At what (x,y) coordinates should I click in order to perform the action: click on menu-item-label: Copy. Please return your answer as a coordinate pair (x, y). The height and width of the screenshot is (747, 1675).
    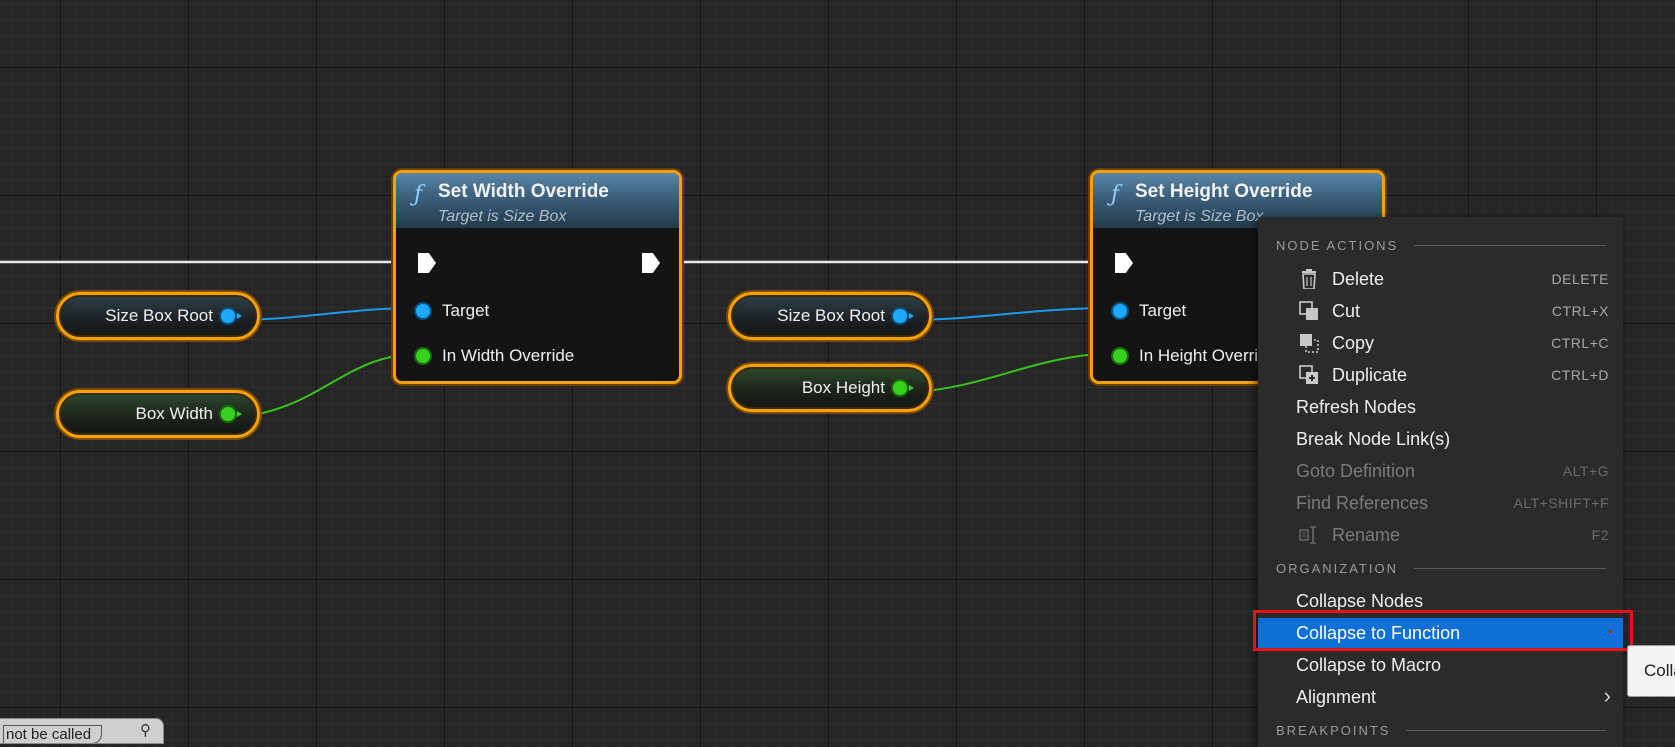
    Looking at the image, I should click on (1353, 342).